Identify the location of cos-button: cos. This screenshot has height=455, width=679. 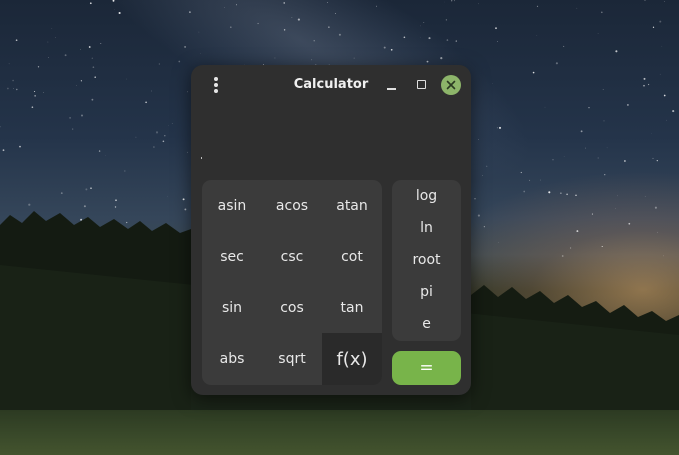
(292, 307).